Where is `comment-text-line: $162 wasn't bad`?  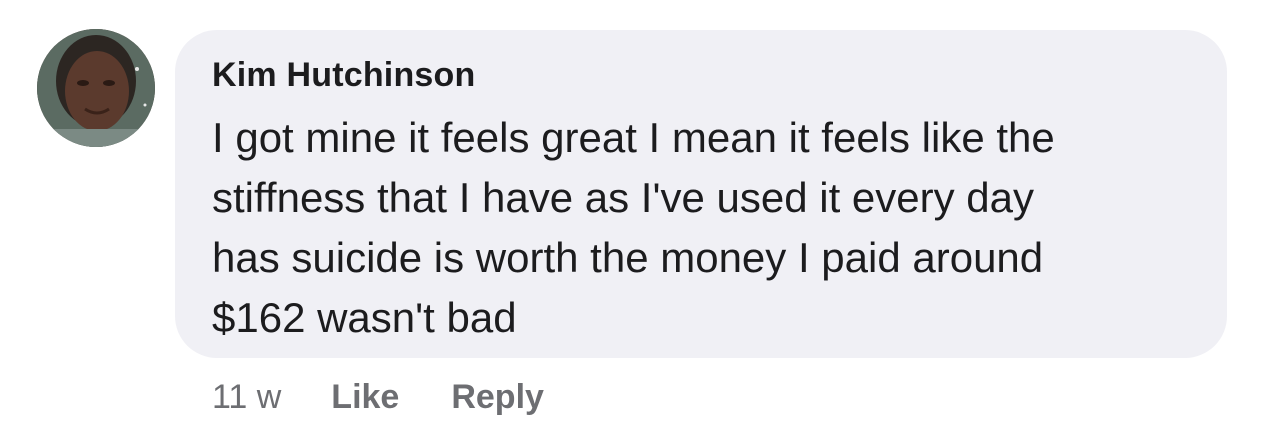
comment-text-line: $162 wasn't bad is located at coordinates (364, 317).